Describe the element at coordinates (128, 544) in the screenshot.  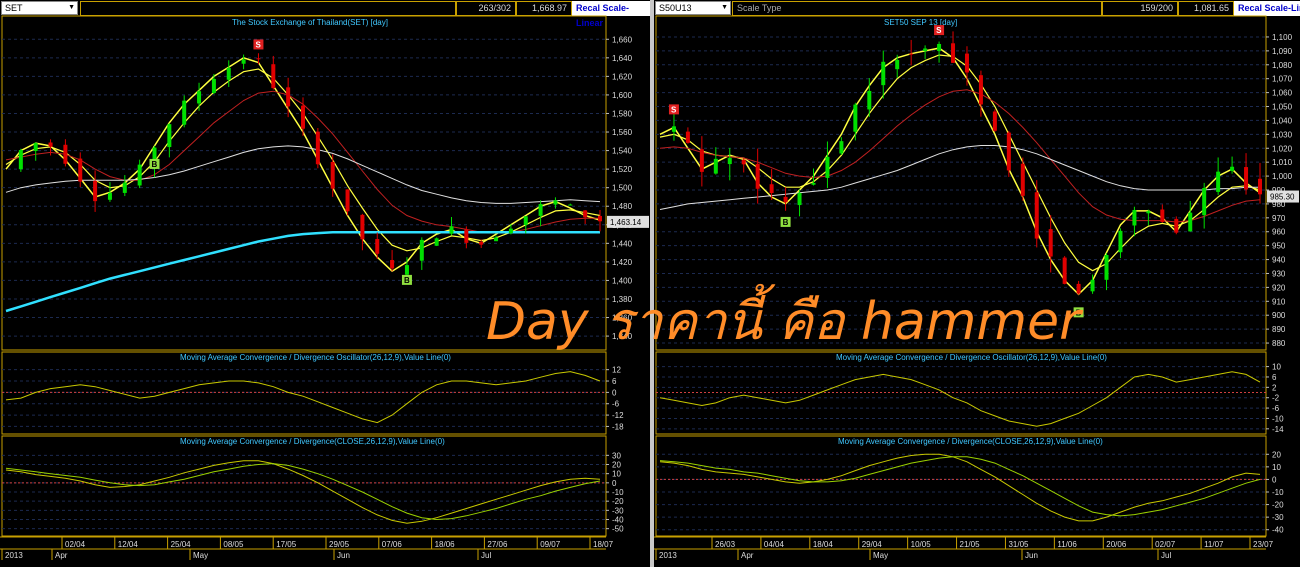
I see `left-x-tick-label: 12/04` at that location.